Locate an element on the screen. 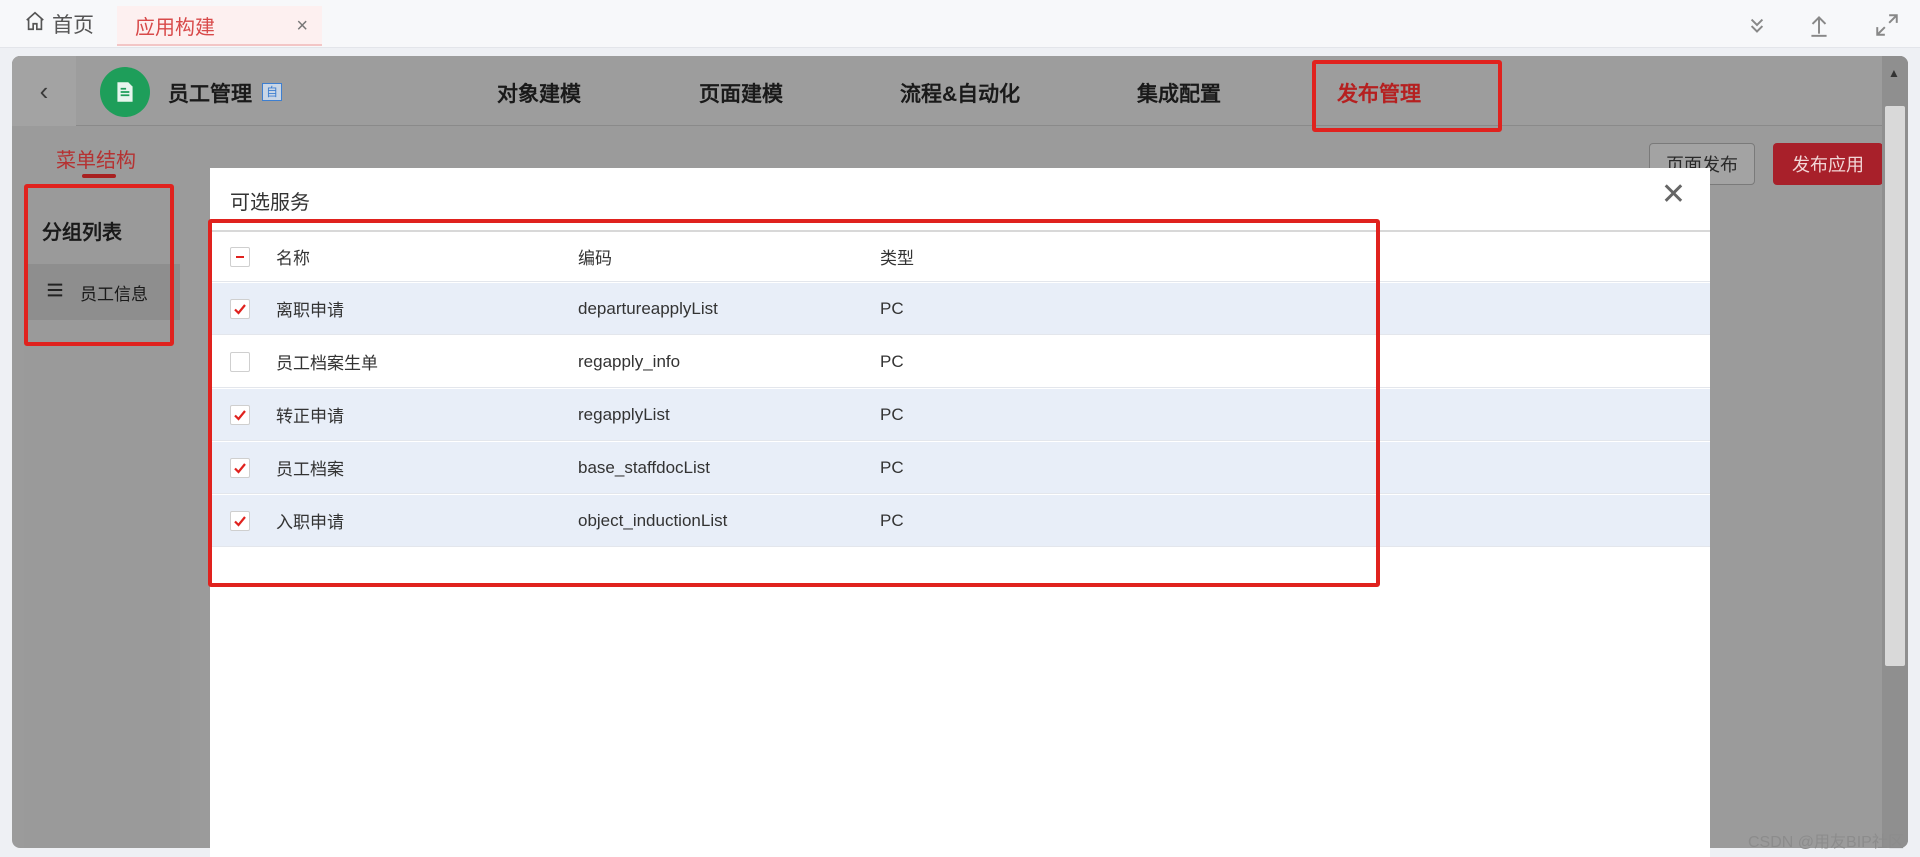  select-all-checkbox is located at coordinates (240, 256).